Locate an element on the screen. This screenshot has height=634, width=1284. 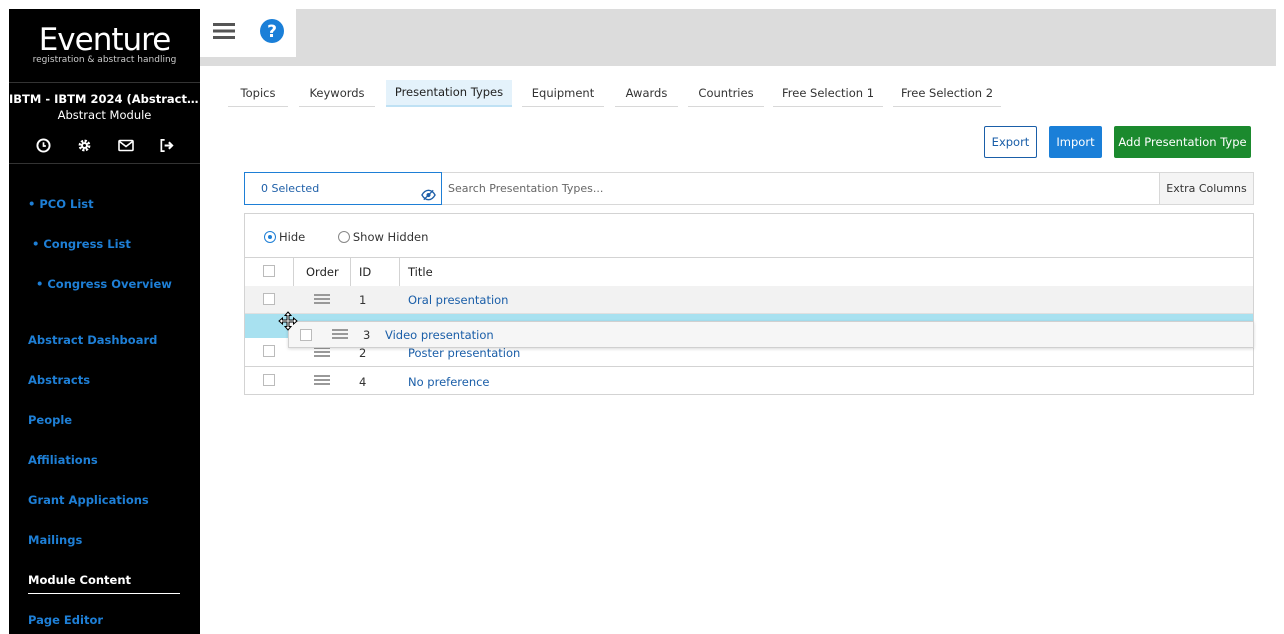
select-all-checkbox is located at coordinates (269, 271).